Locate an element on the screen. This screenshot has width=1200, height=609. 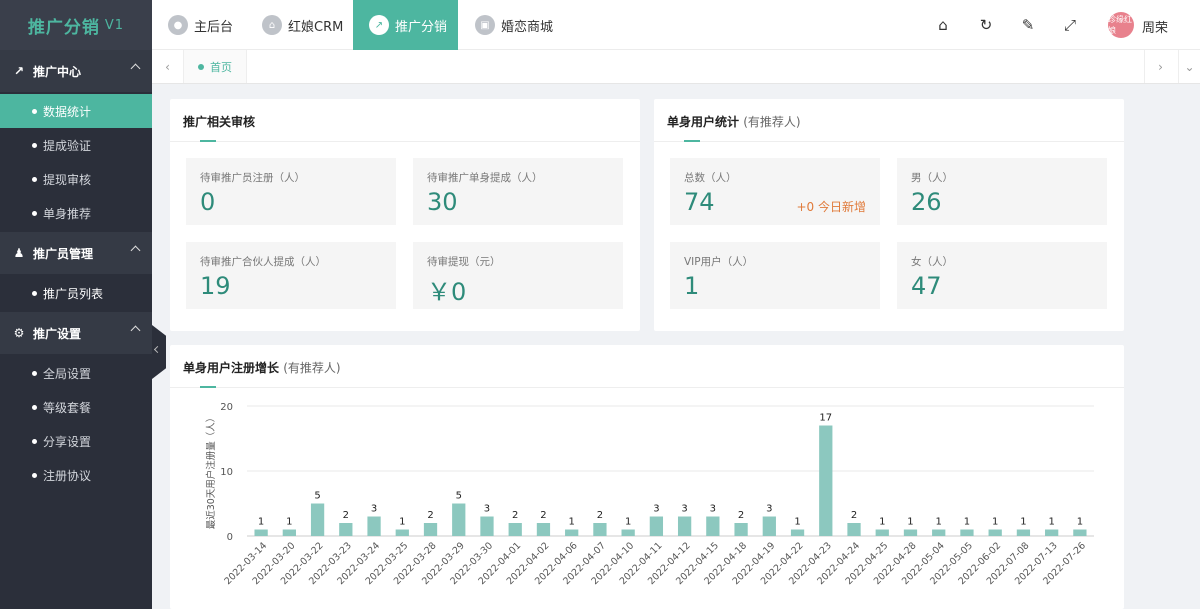
stat-label: 待审推广合伙人提成（人） is located at coordinates (263, 262).